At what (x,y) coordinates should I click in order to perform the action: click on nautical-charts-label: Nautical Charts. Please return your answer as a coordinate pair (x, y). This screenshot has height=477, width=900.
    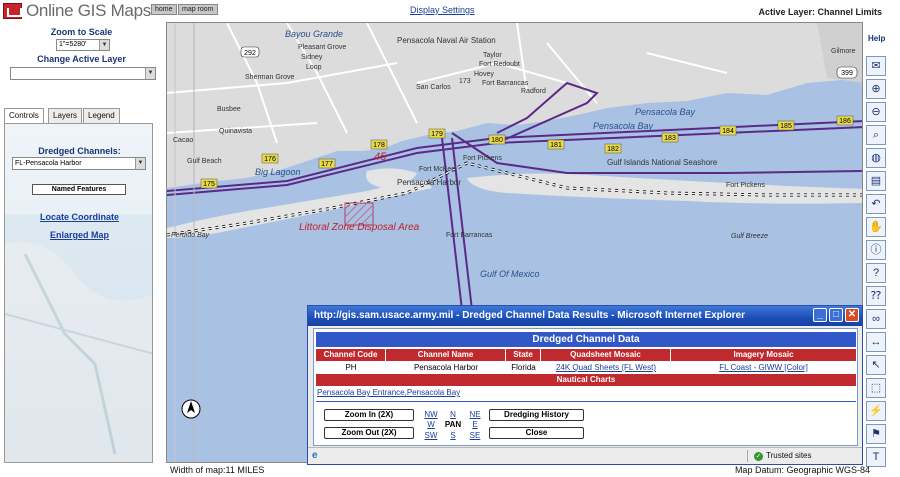
    Looking at the image, I should click on (586, 379).